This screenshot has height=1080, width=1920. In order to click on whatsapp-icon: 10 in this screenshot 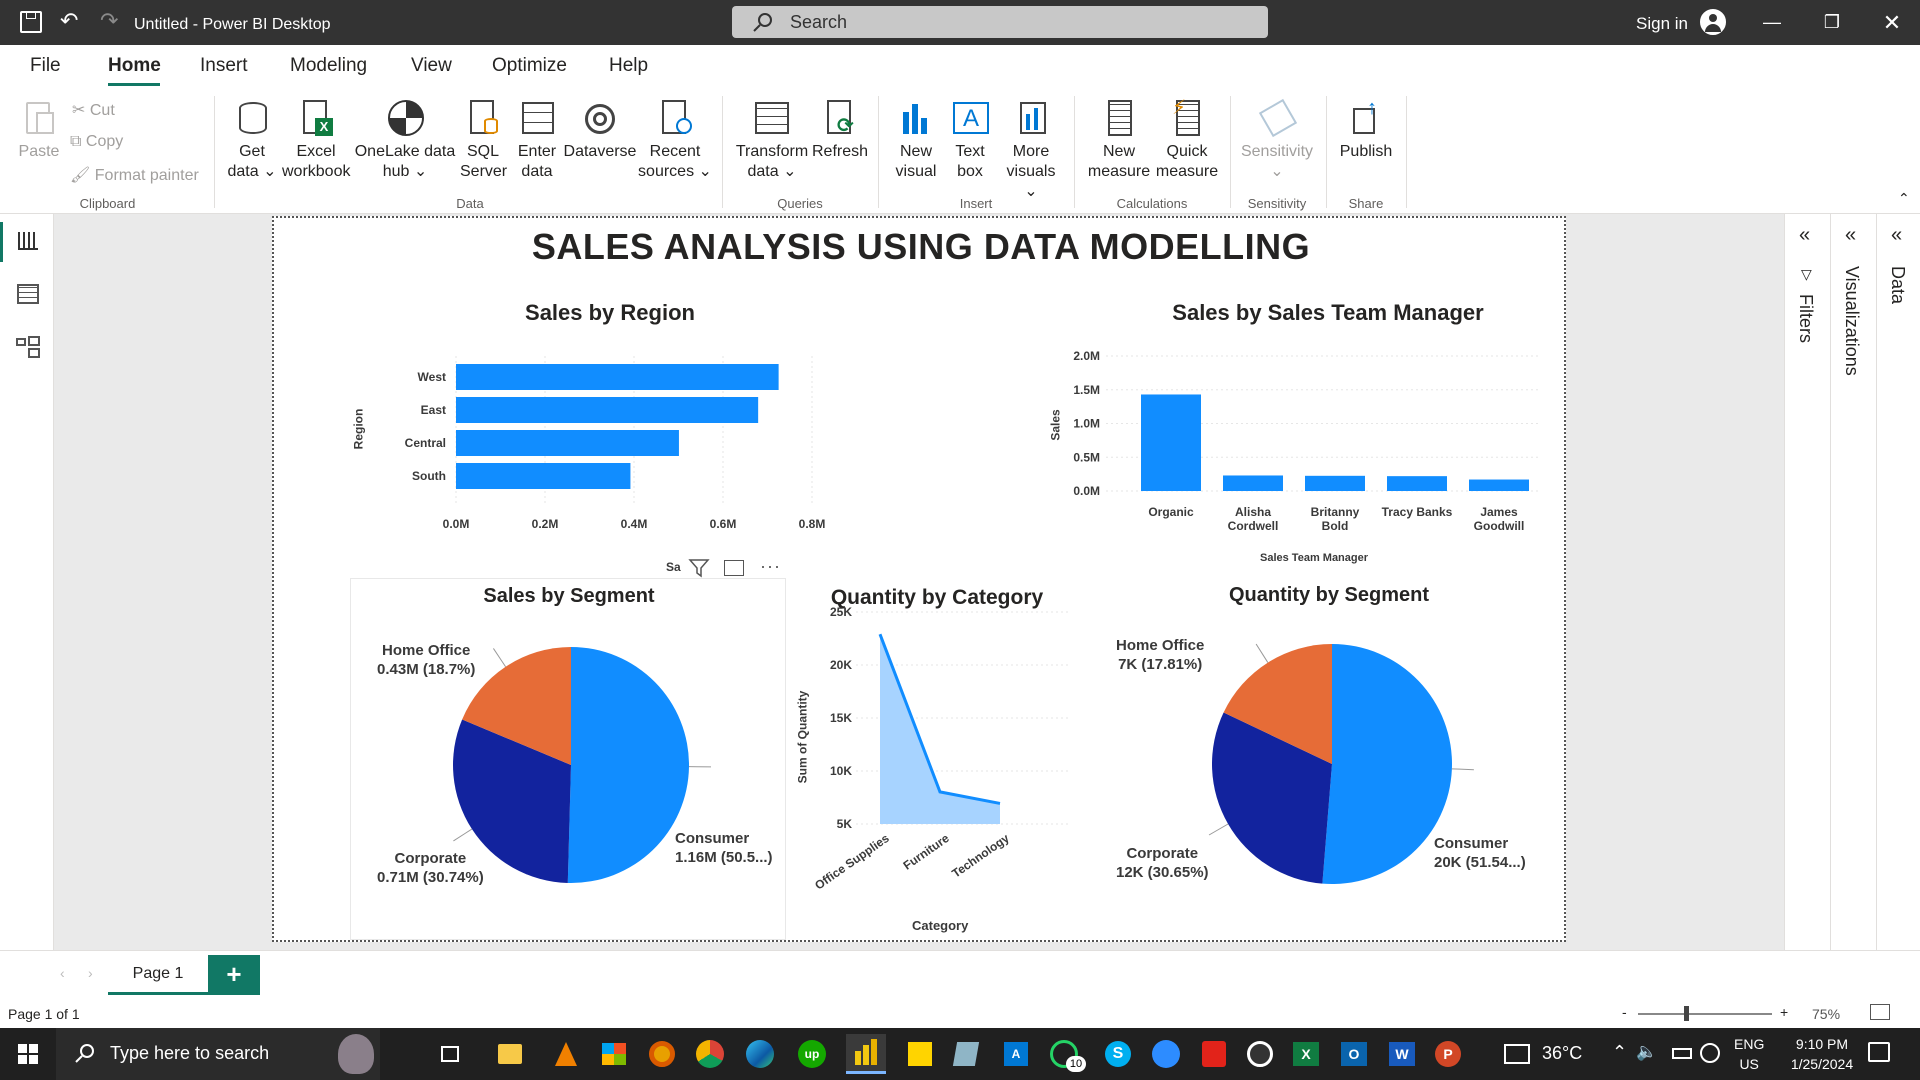, I will do `click(1065, 1054)`.